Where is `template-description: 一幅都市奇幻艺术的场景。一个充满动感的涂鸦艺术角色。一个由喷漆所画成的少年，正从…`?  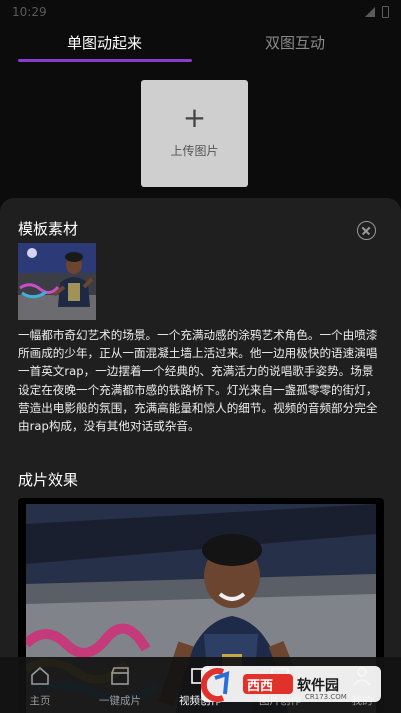
template-description: 一幅都市奇幻艺术的场景。一个充满动感的涂鸦艺术角色。一个由喷漆所画成的少年，正从… is located at coordinates (198, 381).